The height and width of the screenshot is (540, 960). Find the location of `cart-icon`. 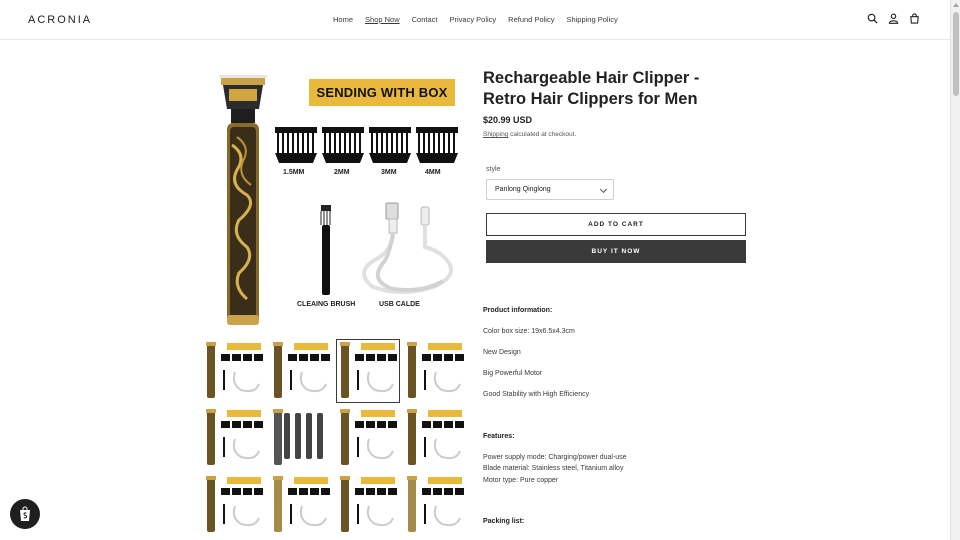

cart-icon is located at coordinates (914, 18).